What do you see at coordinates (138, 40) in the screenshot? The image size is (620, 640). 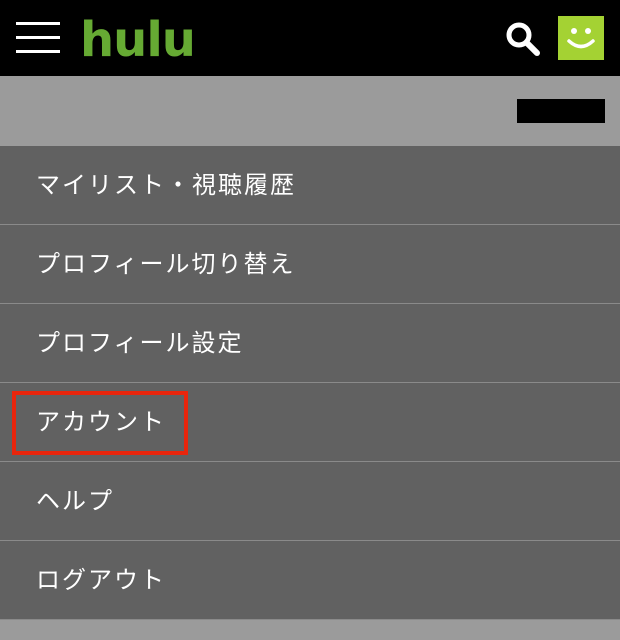 I see `hulu-logo: hulu` at bounding box center [138, 40].